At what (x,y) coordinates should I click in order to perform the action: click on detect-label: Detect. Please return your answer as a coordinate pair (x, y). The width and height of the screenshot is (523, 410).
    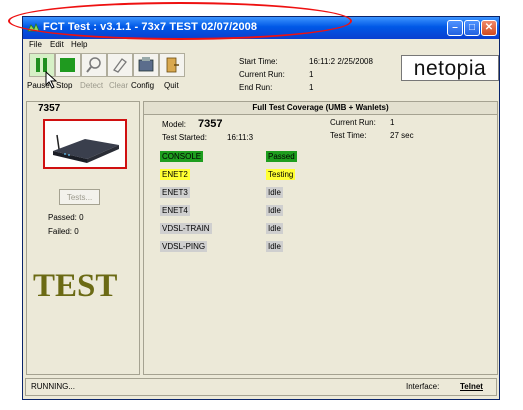
    Looking at the image, I should click on (92, 85).